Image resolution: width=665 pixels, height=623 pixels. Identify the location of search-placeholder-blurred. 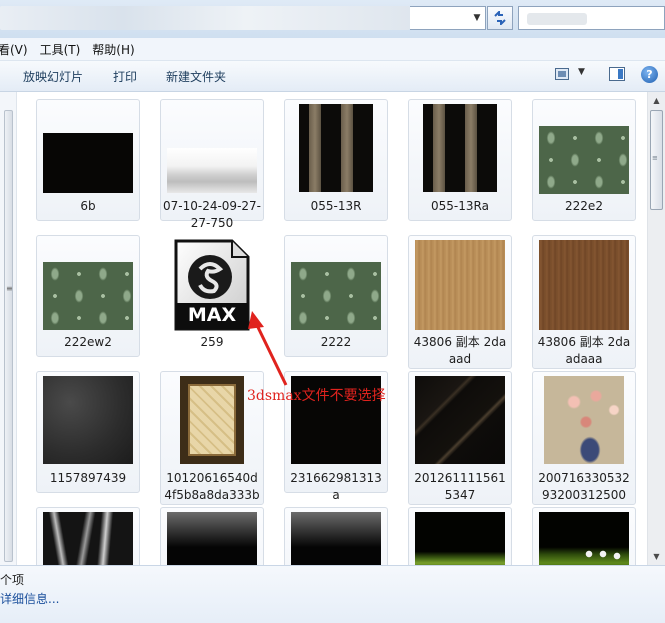
(557, 19).